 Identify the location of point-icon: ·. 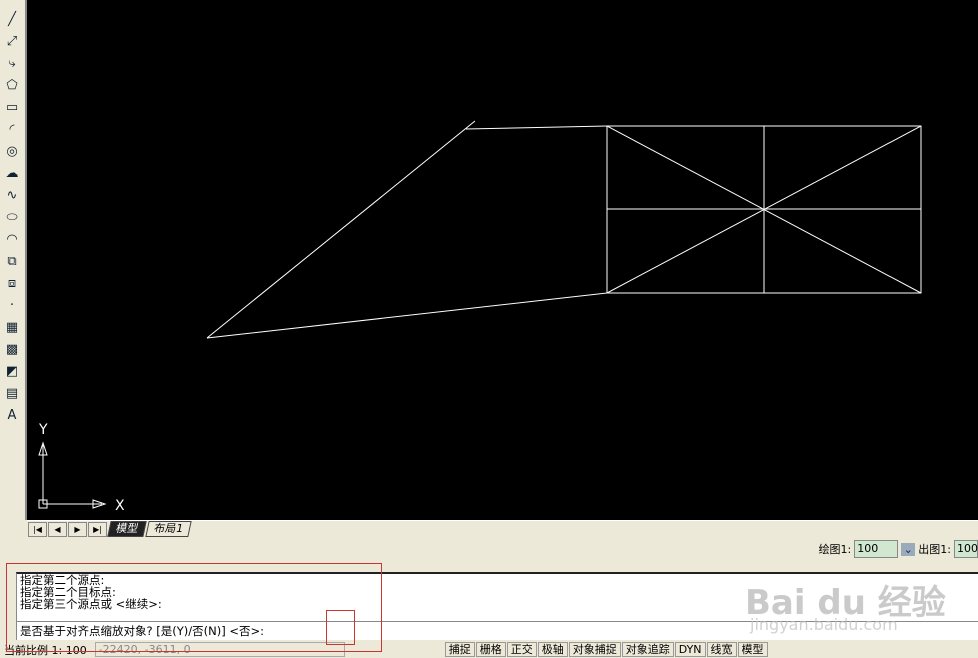
(12, 305).